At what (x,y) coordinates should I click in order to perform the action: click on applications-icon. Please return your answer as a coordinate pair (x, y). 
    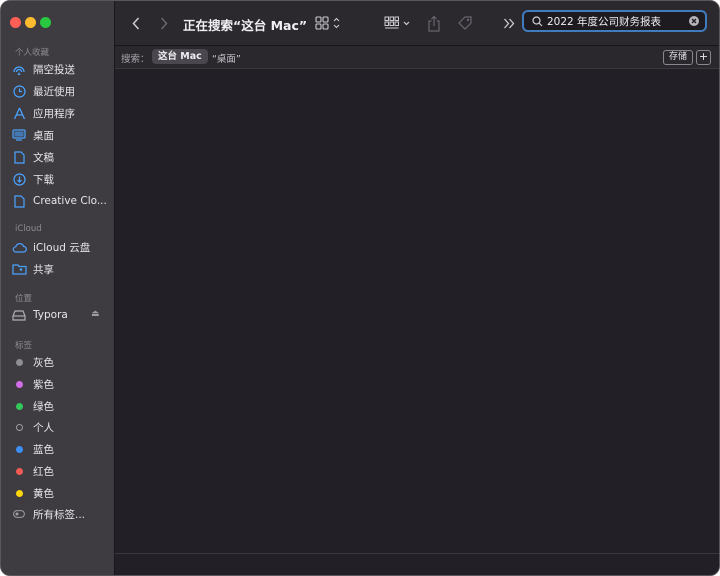
    Looking at the image, I should click on (19, 113).